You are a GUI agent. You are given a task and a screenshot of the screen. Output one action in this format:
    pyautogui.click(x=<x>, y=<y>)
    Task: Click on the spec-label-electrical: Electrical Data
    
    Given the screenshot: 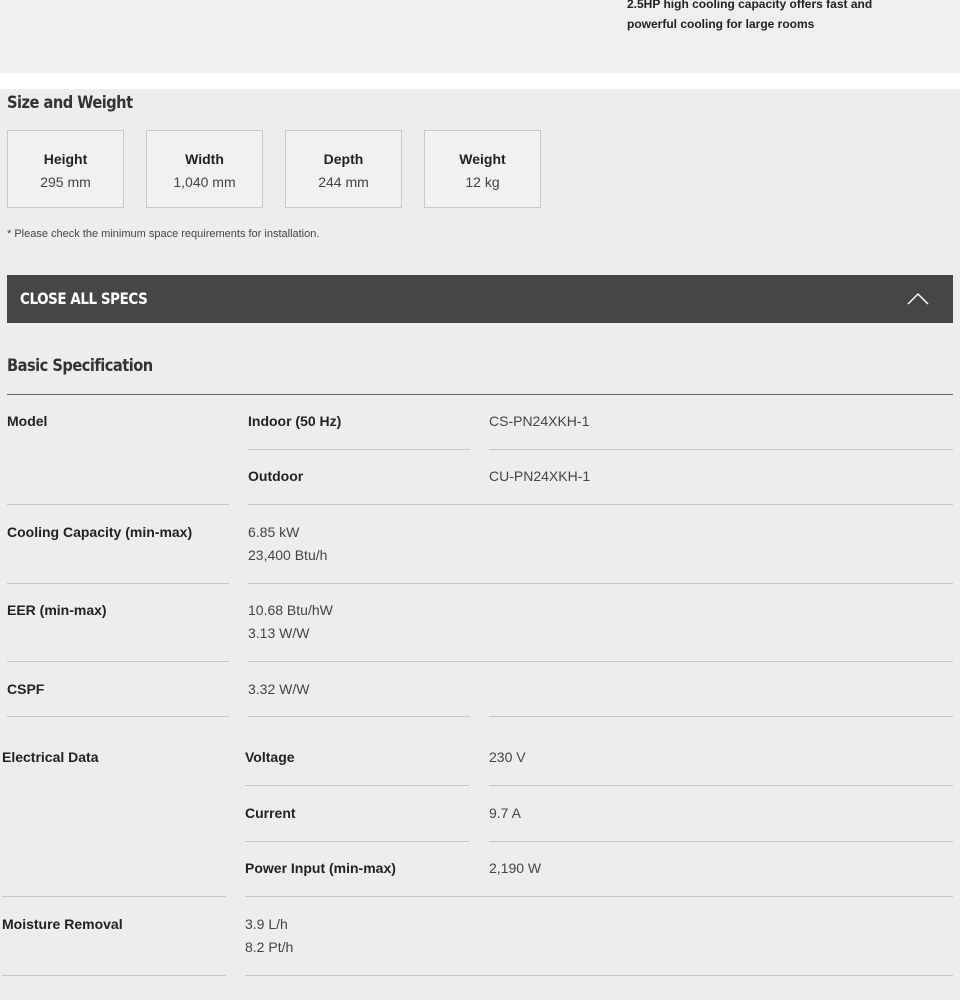 What is the action you would take?
    pyautogui.click(x=50, y=757)
    